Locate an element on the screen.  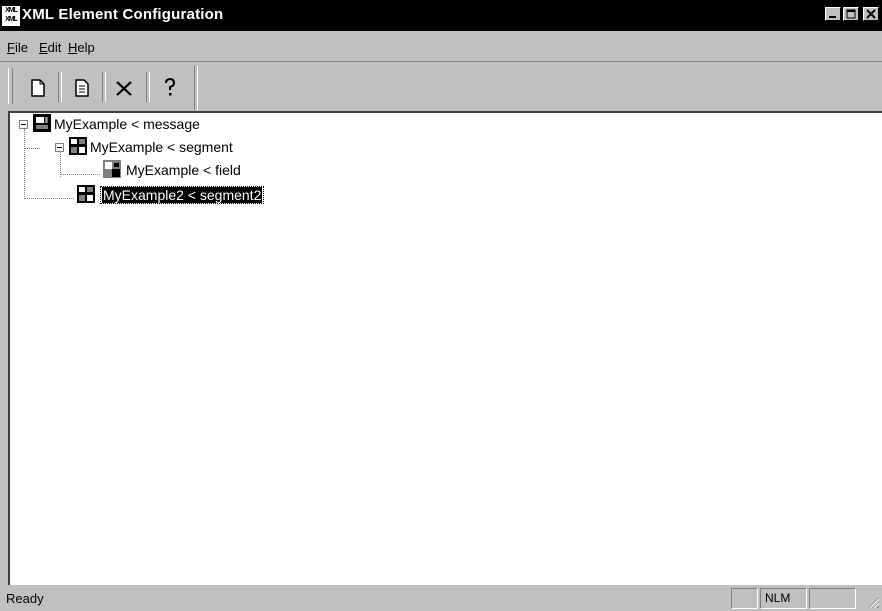
tree-node-label: MyExample < field is located at coordinates (183, 170).